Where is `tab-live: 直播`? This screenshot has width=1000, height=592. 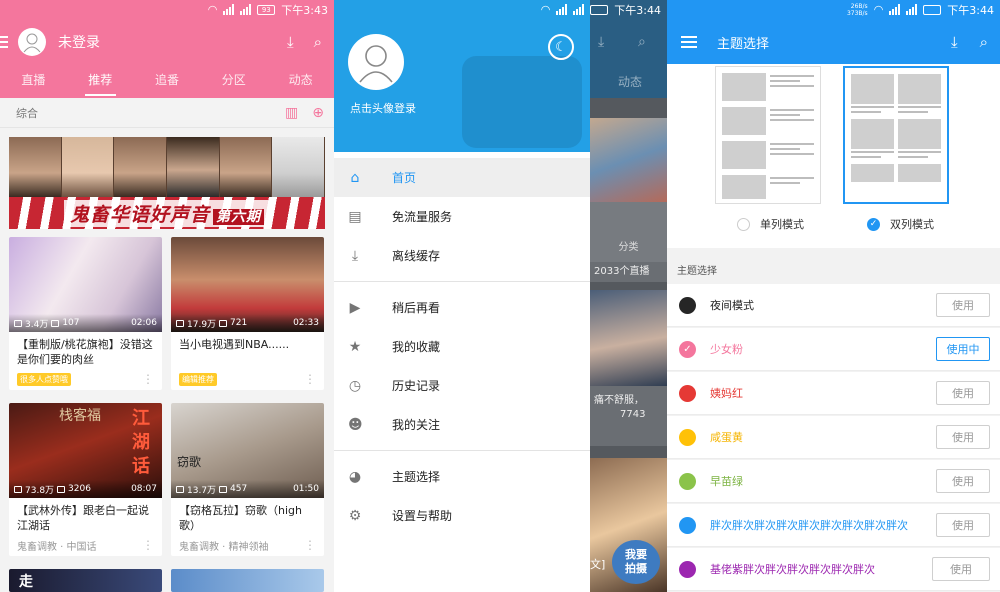
tab-live: 直播 is located at coordinates (33, 81).